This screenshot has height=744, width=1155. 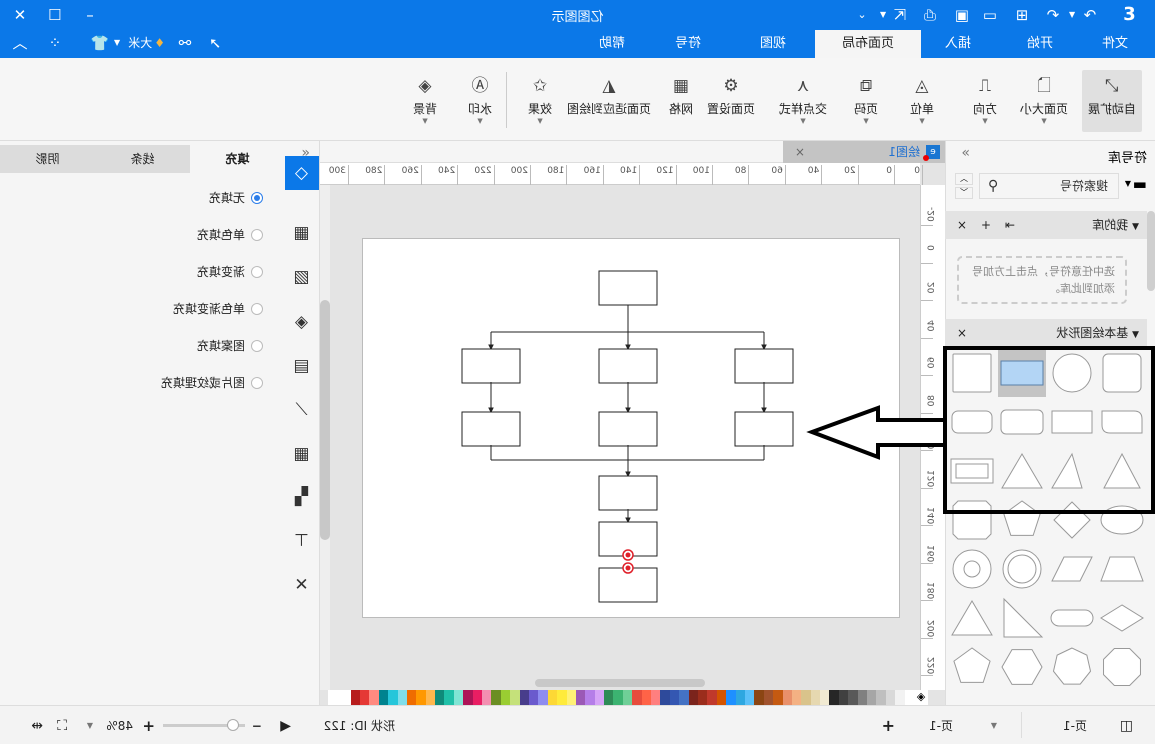 I want to click on page-select: 页-1, so click(x=1075, y=726).